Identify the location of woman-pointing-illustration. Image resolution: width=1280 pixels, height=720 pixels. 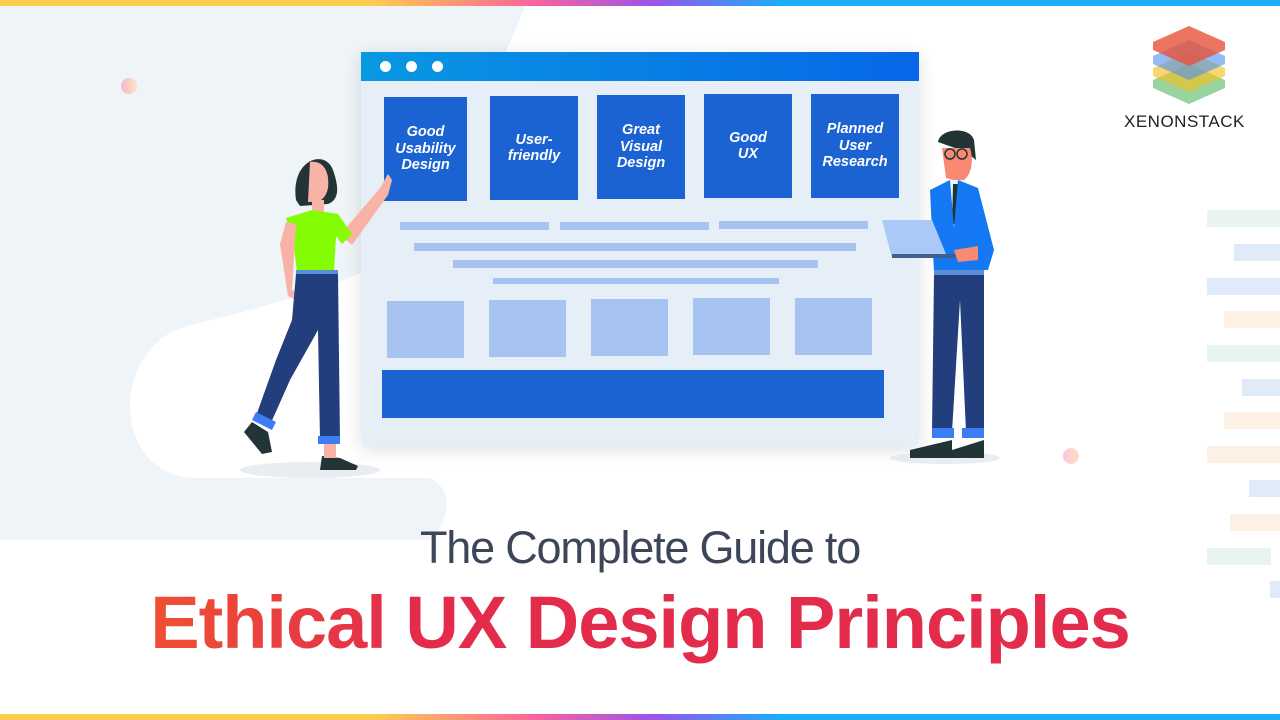
(316, 318).